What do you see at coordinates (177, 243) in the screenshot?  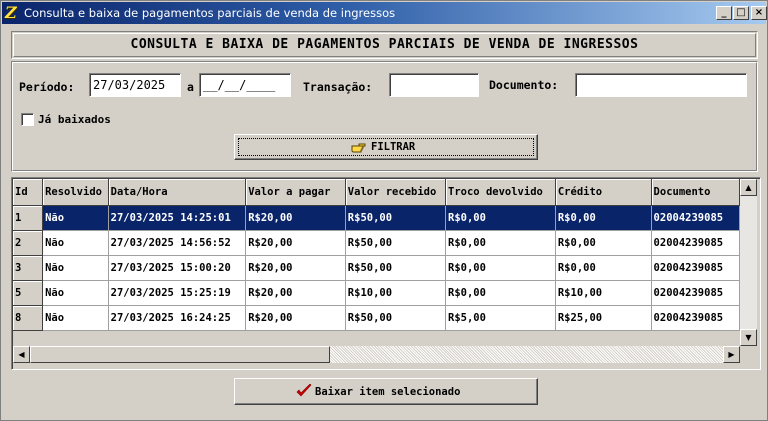 I see `cell-datahora: 27/03/2025 14:56:52` at bounding box center [177, 243].